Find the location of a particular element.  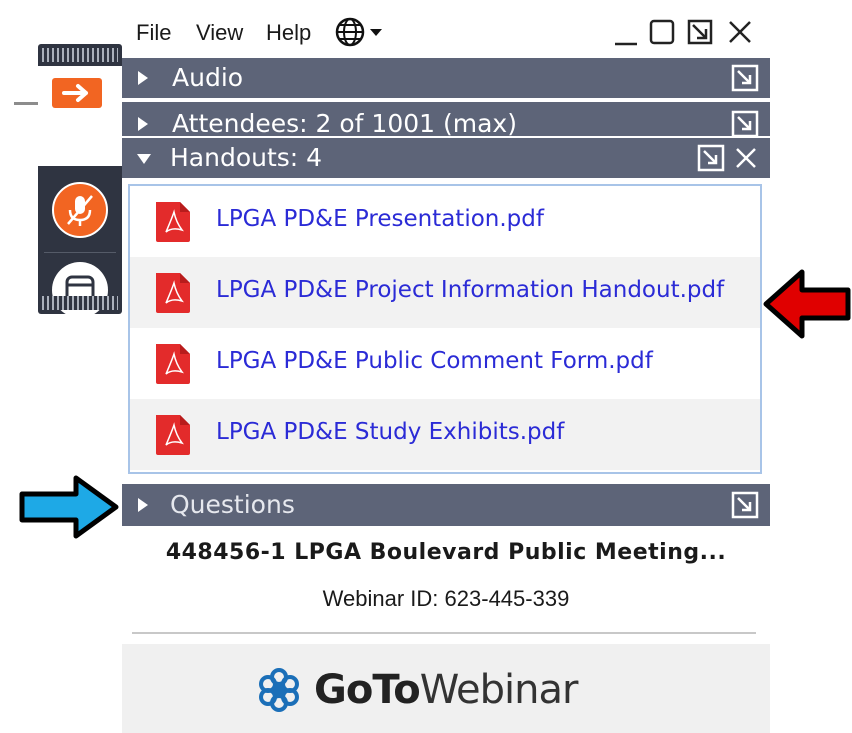

maximize-icon is located at coordinates (662, 32).